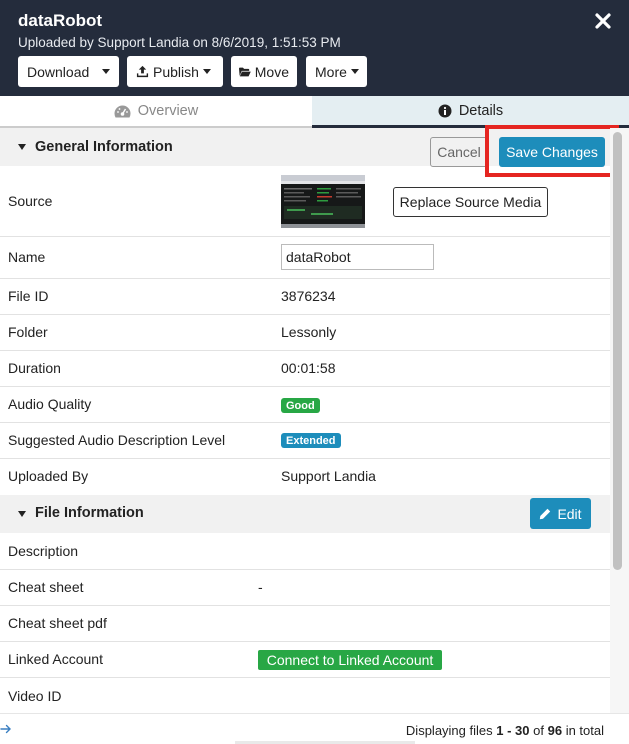  Describe the element at coordinates (305, 551) in the screenshot. I see `description-row: Description` at that location.